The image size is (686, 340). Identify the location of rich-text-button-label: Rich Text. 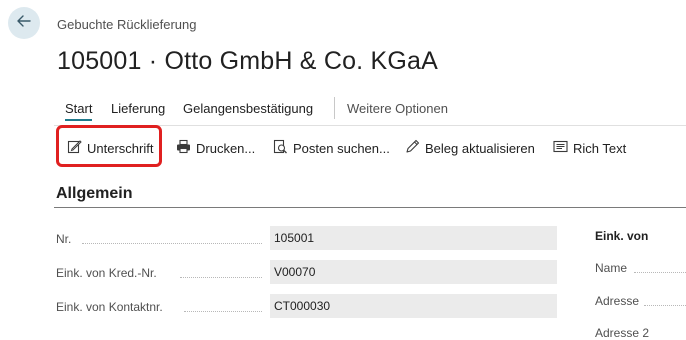
(600, 148).